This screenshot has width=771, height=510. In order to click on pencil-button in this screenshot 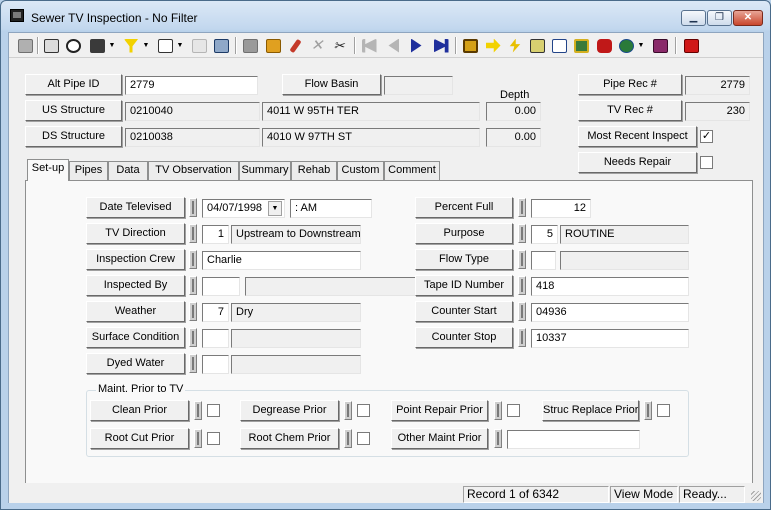, I will do `click(295, 45)`.